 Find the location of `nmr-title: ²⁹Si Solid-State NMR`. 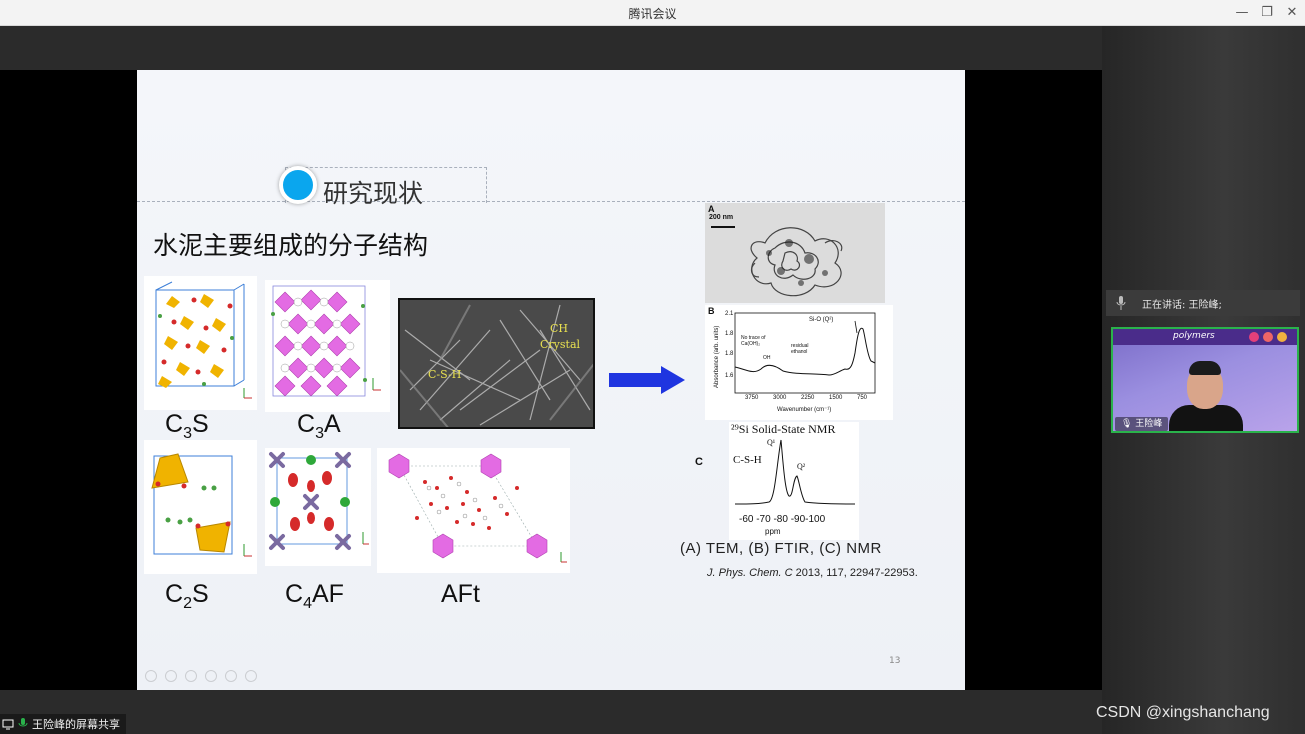

nmr-title: ²⁹Si Solid-State NMR is located at coordinates (783, 429).